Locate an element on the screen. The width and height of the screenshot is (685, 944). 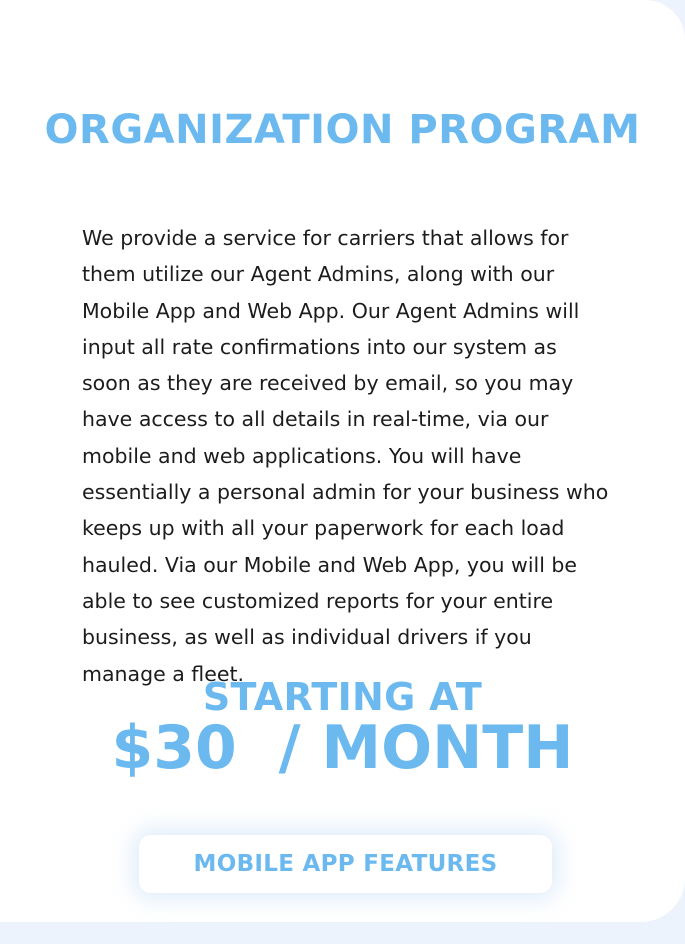
pricing-amount: $30 / MONTH is located at coordinates (342, 748).